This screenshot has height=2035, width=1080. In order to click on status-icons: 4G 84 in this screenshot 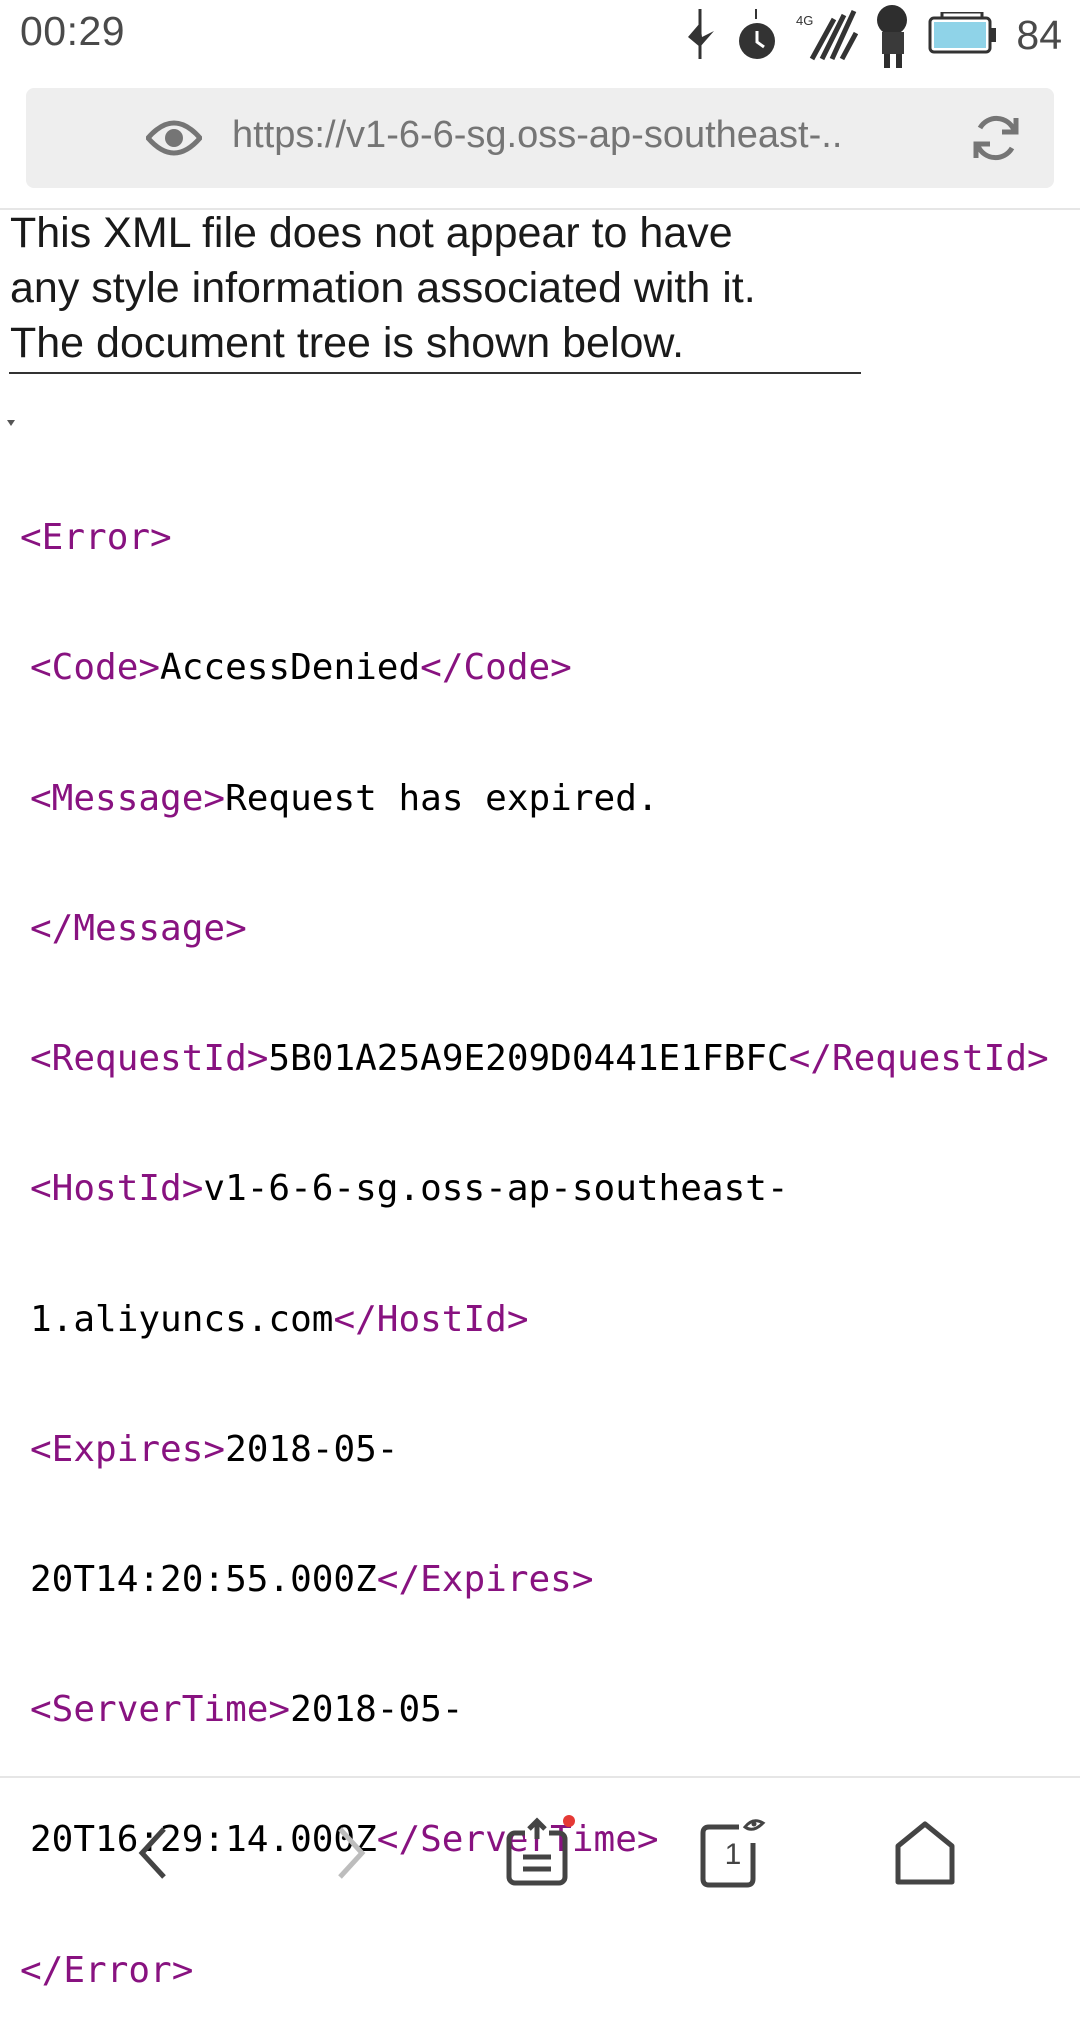, I will do `click(871, 35)`.